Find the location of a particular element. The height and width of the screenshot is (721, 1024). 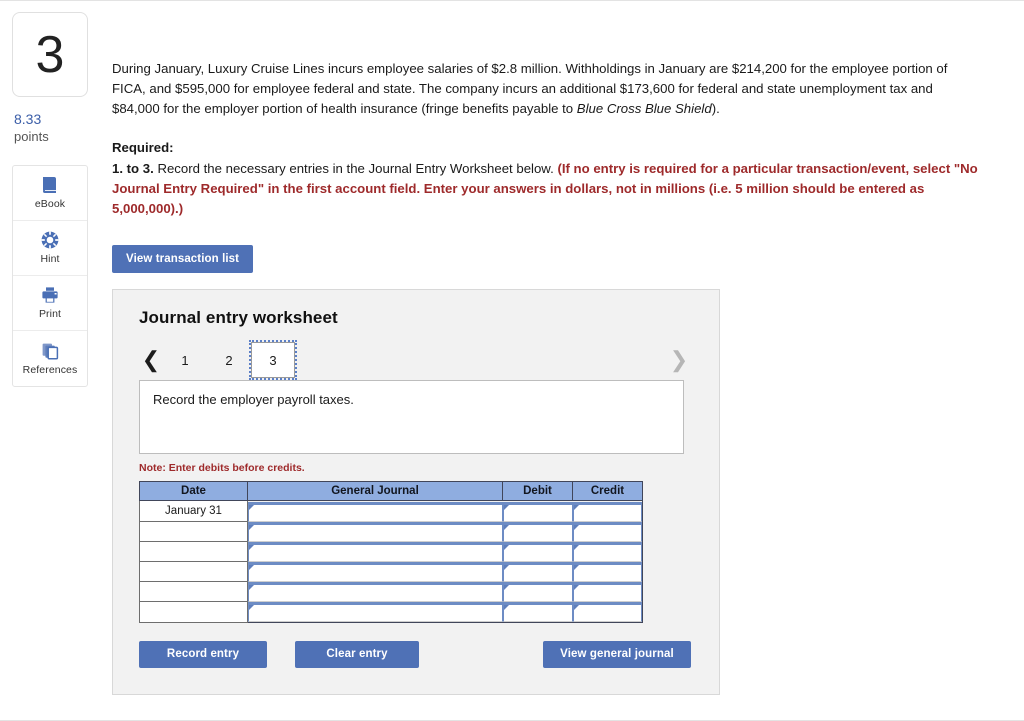

stem-italic-company: Blue Cross Blue Shield is located at coordinates (644, 109).